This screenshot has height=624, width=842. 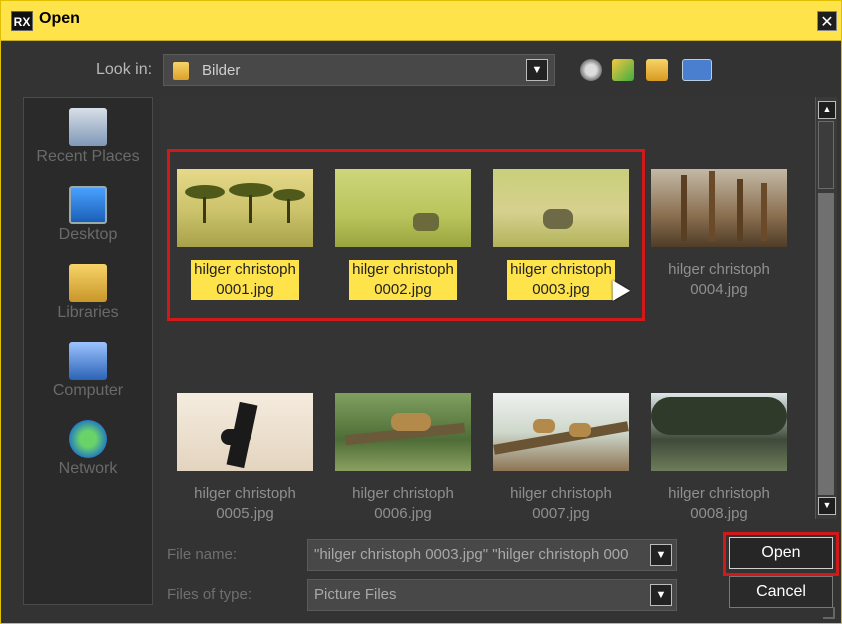 What do you see at coordinates (591, 70) in the screenshot?
I see `back-icon` at bounding box center [591, 70].